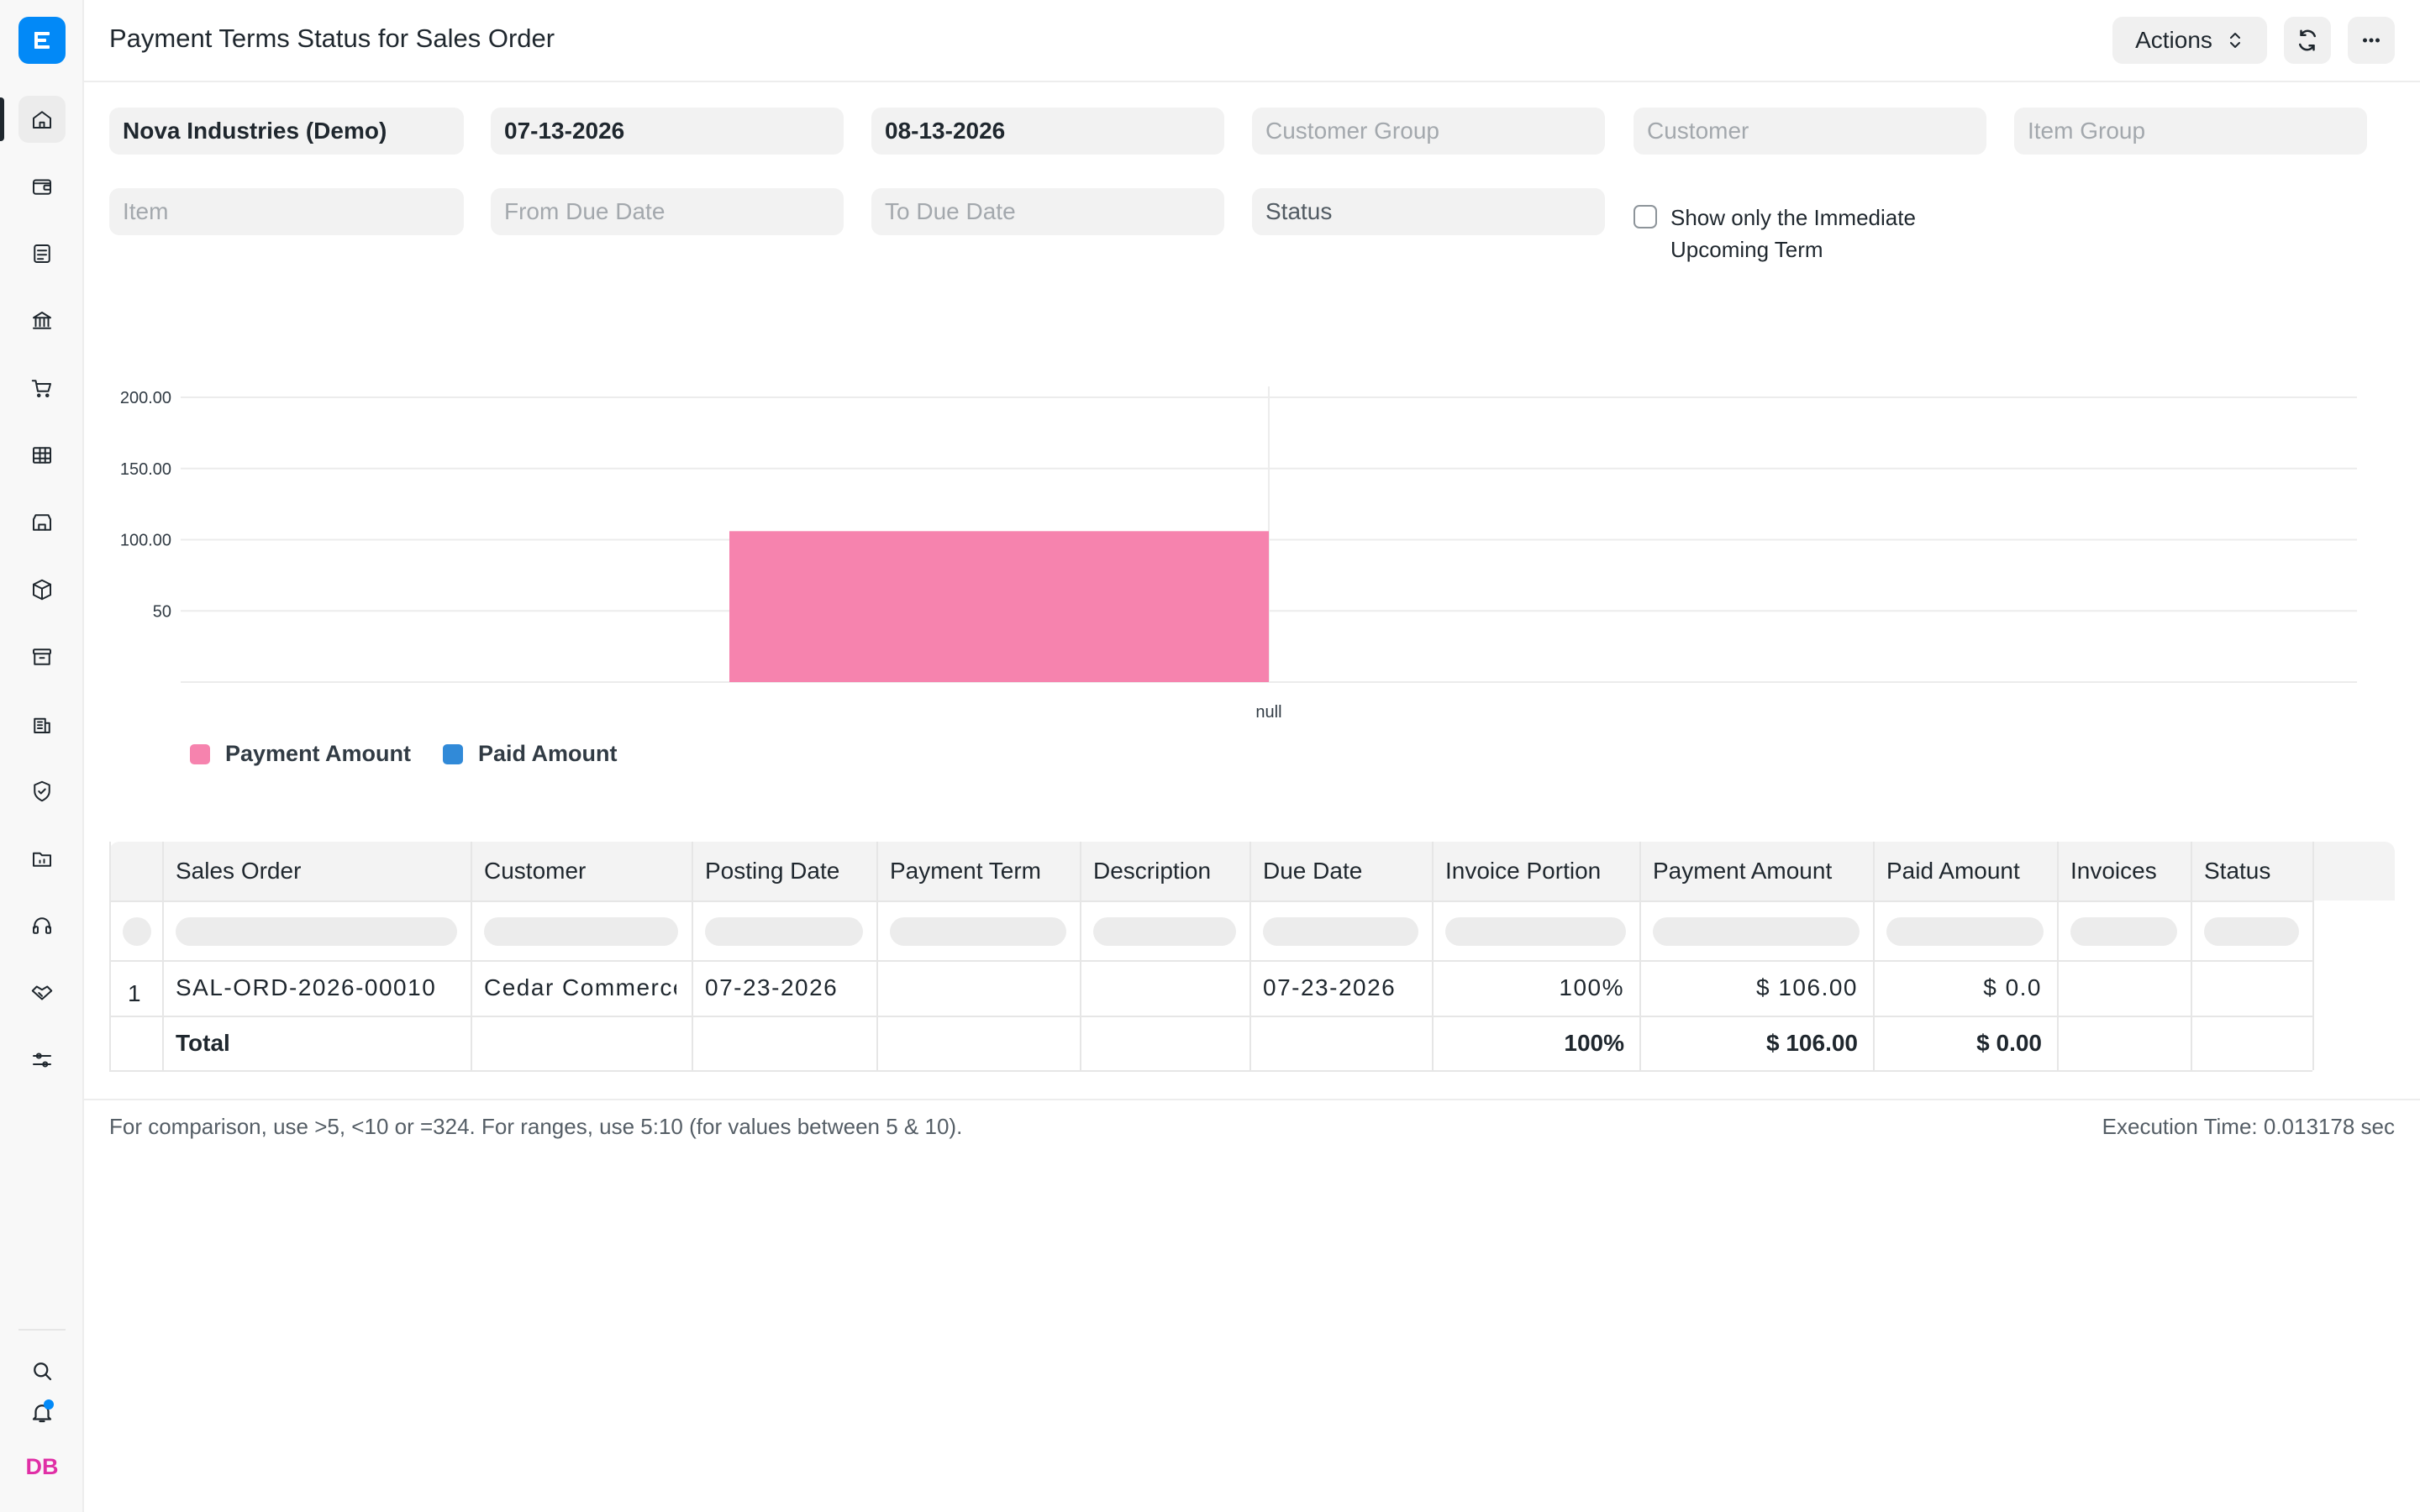  What do you see at coordinates (1970, 871) in the screenshot?
I see `column-header: Paid Amount` at bounding box center [1970, 871].